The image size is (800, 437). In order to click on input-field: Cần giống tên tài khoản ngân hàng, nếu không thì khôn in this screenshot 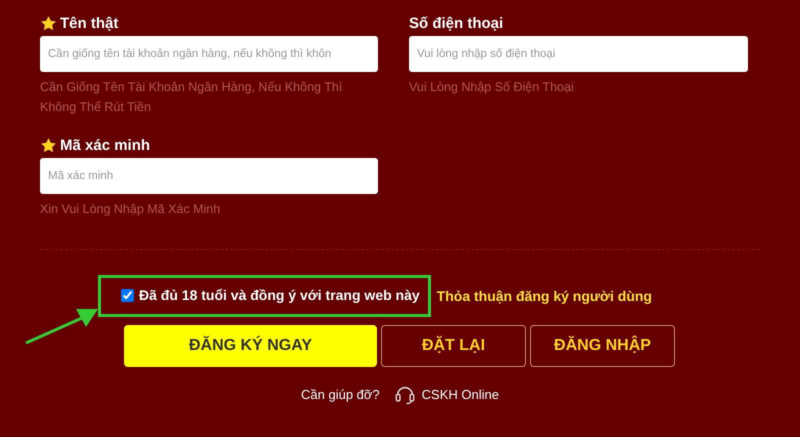, I will do `click(209, 54)`.